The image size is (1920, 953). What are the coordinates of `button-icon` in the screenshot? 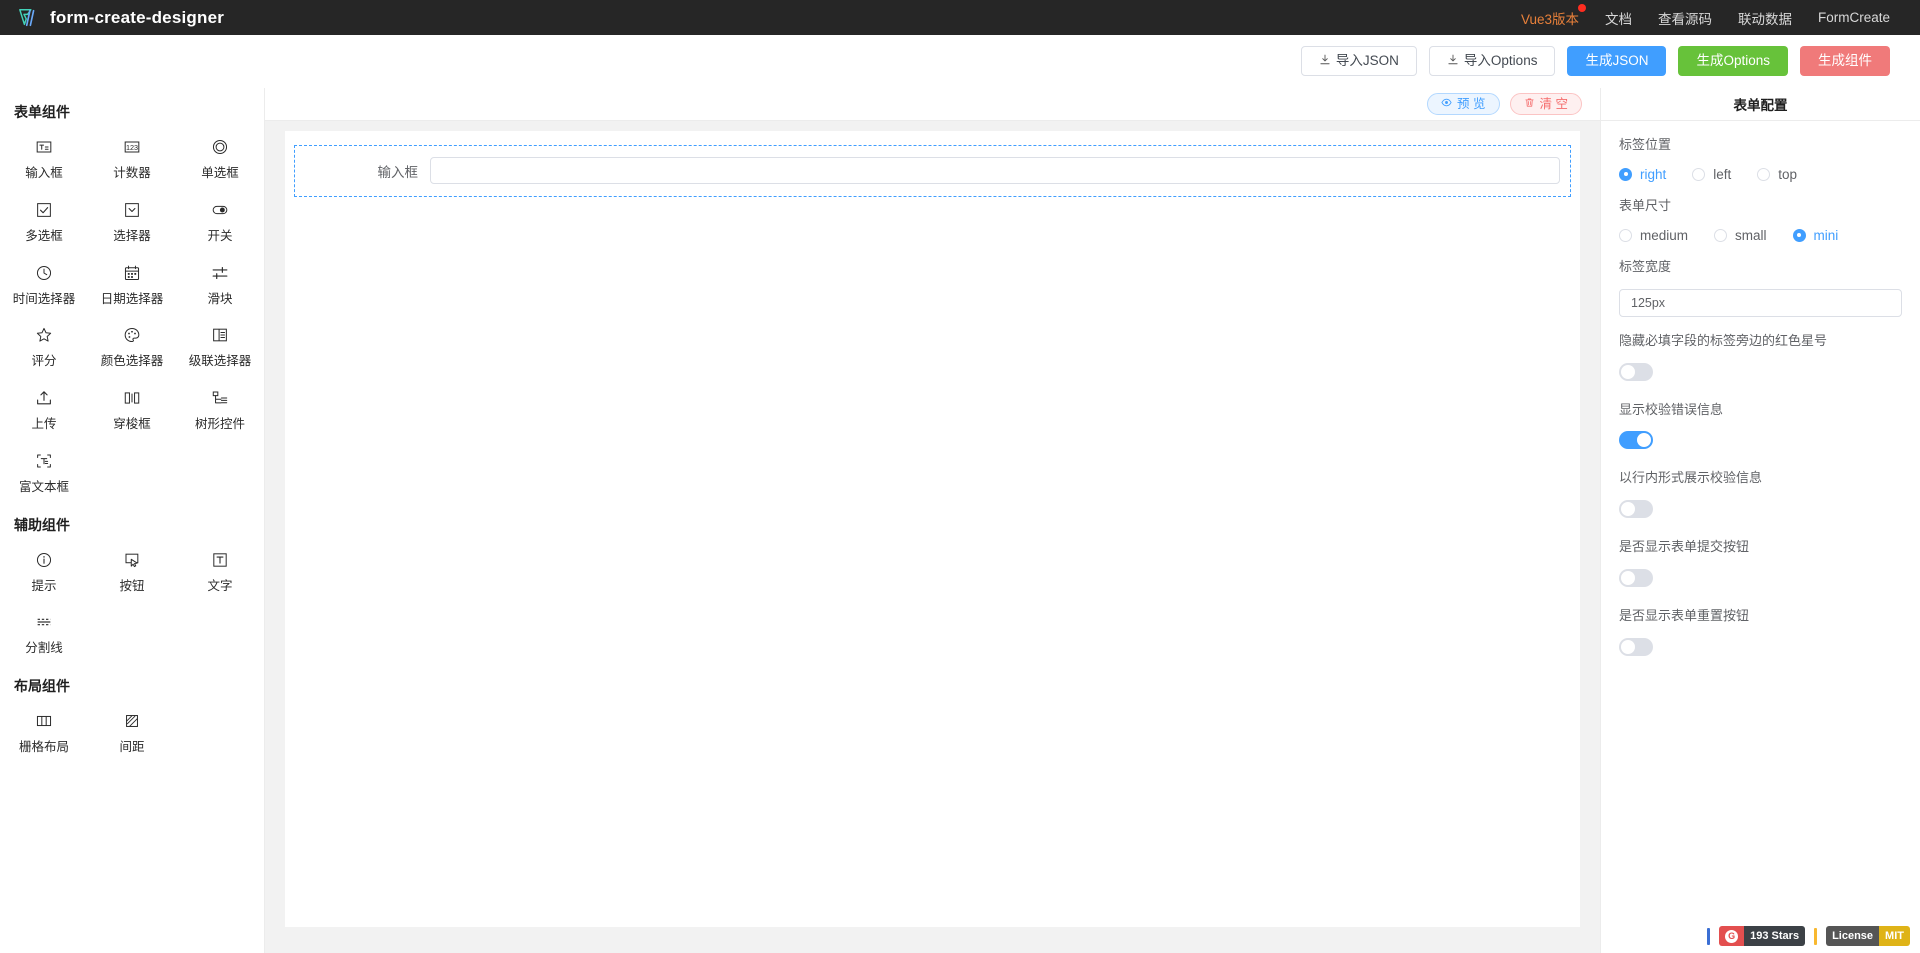 It's located at (132, 560).